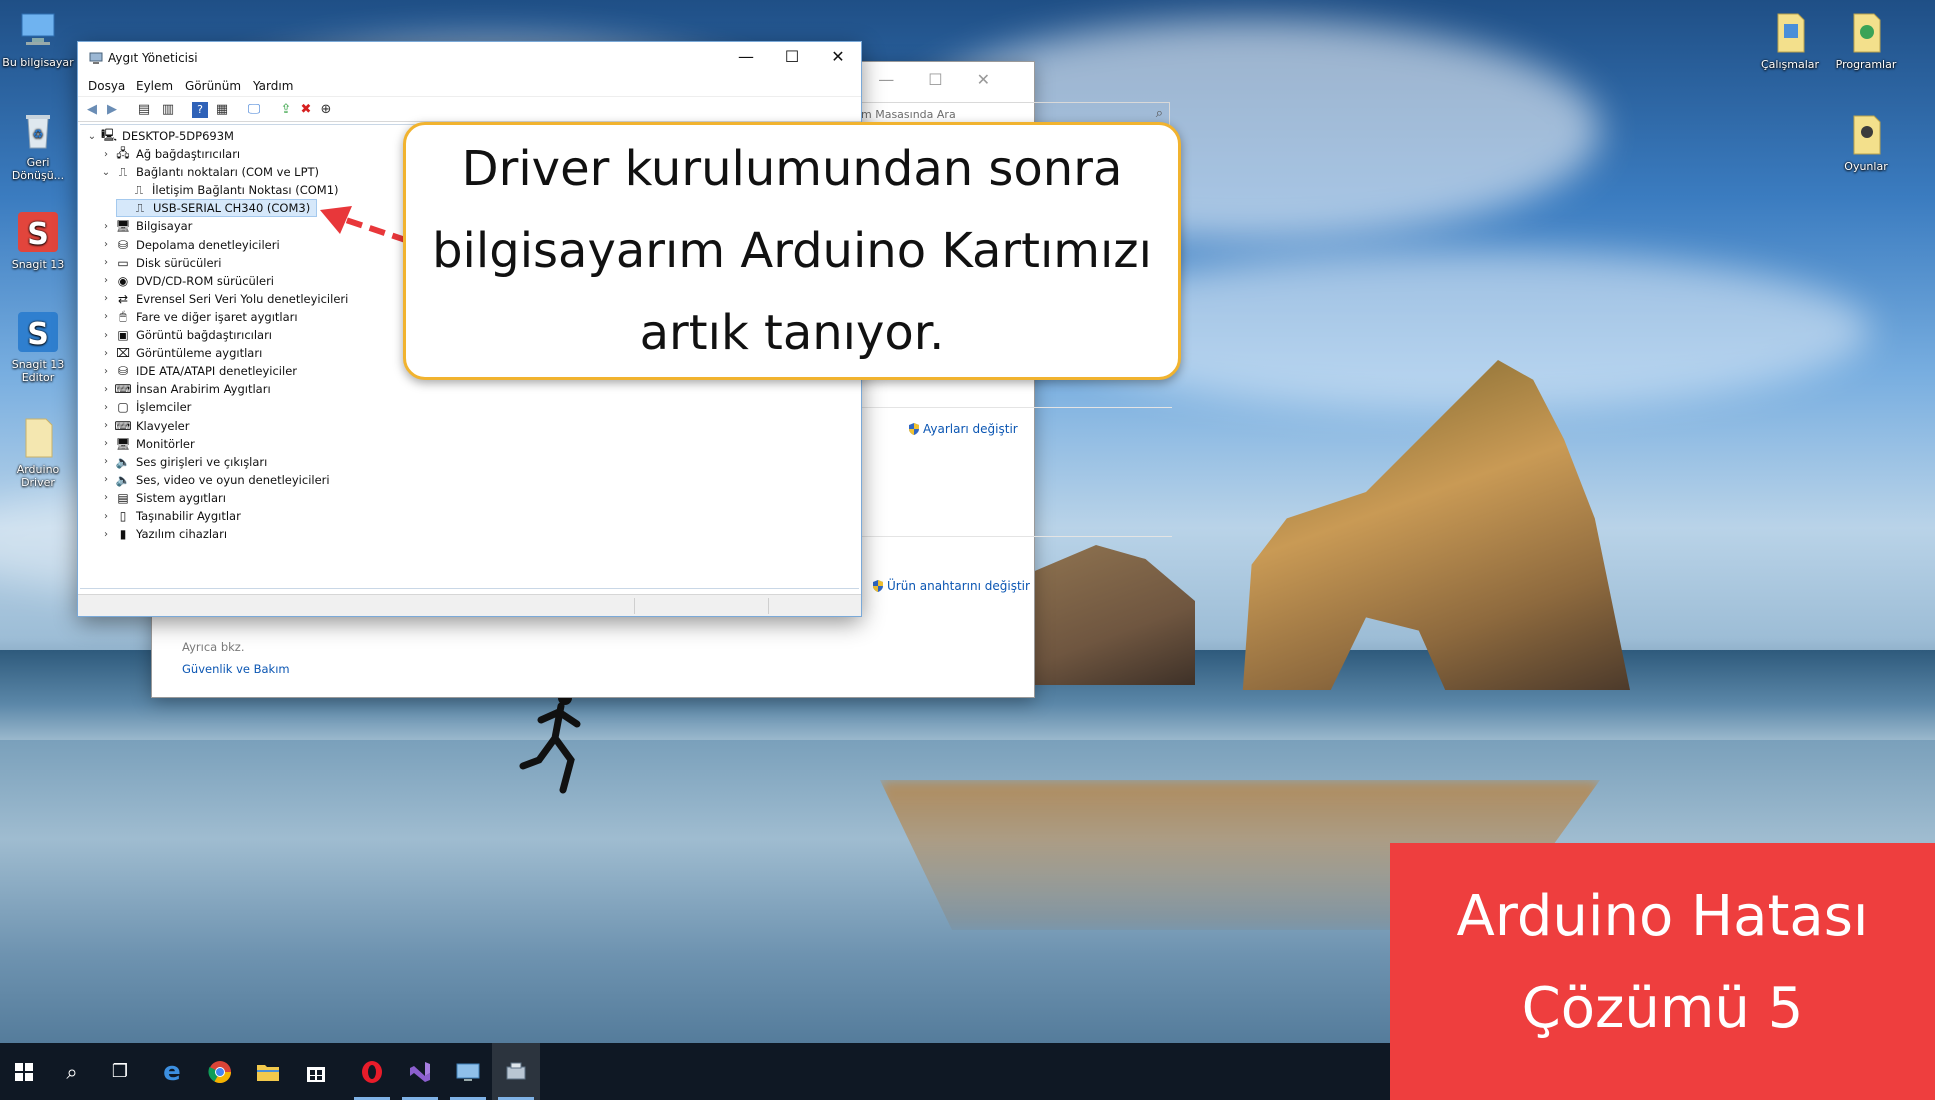 This screenshot has height=1100, width=1935. I want to click on list-icon: ▦, so click(222, 110).